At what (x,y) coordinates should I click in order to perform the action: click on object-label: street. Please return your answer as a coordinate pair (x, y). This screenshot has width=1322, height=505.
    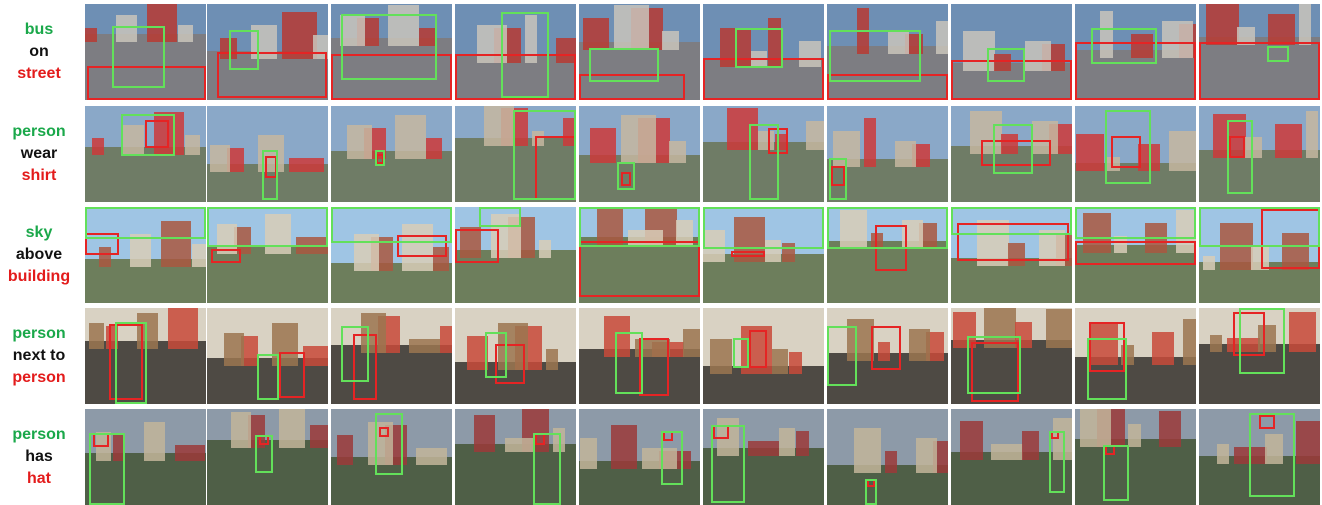
    Looking at the image, I should click on (39, 73).